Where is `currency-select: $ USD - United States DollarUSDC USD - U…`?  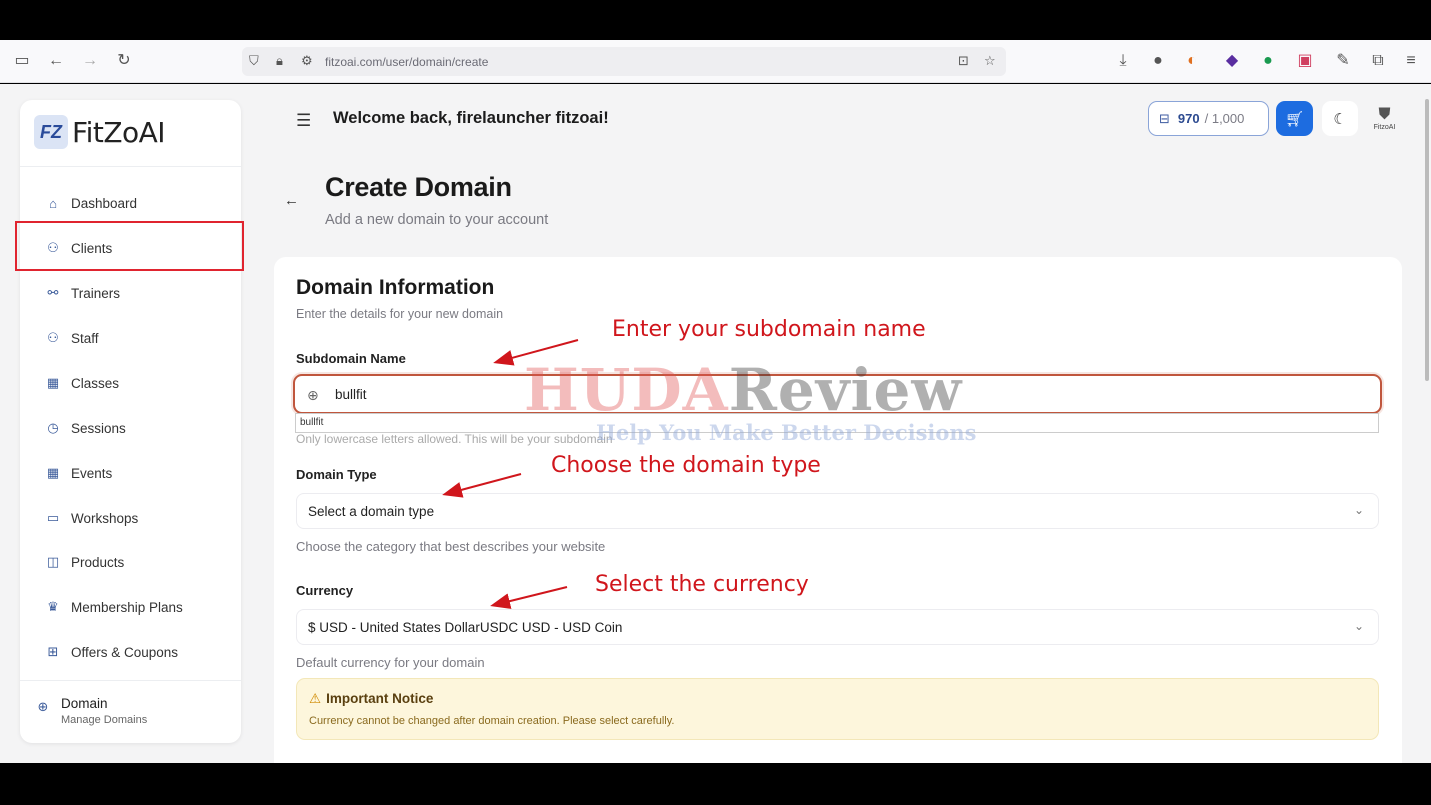
currency-select: $ USD - United States DollarUSDC USD - U… is located at coordinates (837, 627).